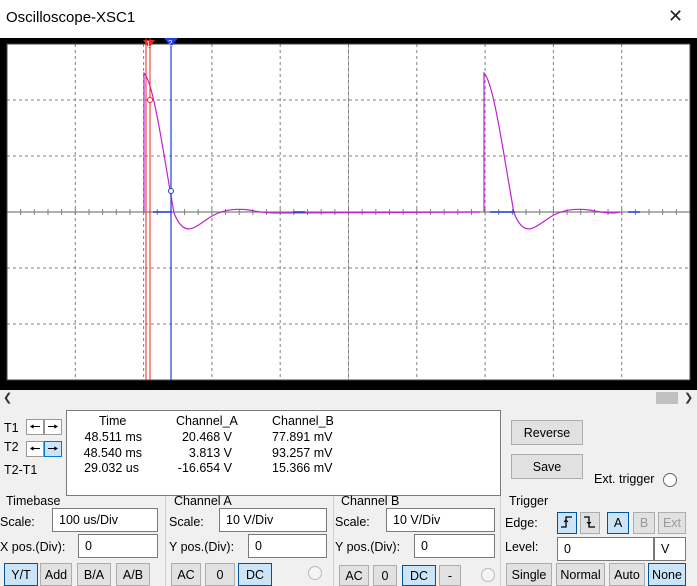  Describe the element at coordinates (113, 421) in the screenshot. I see `readout-header-time: Time` at that location.